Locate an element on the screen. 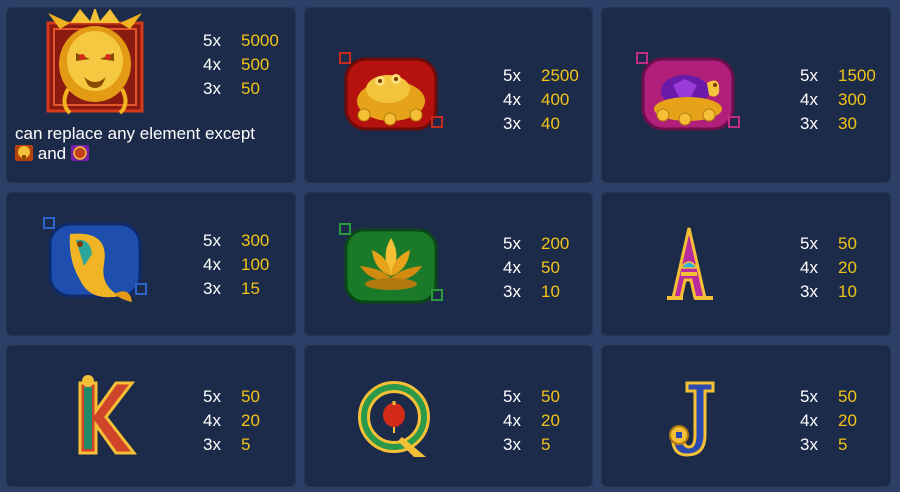 This screenshot has width=900, height=492. pay-row-4x: 4x 100 is located at coordinates (236, 265).